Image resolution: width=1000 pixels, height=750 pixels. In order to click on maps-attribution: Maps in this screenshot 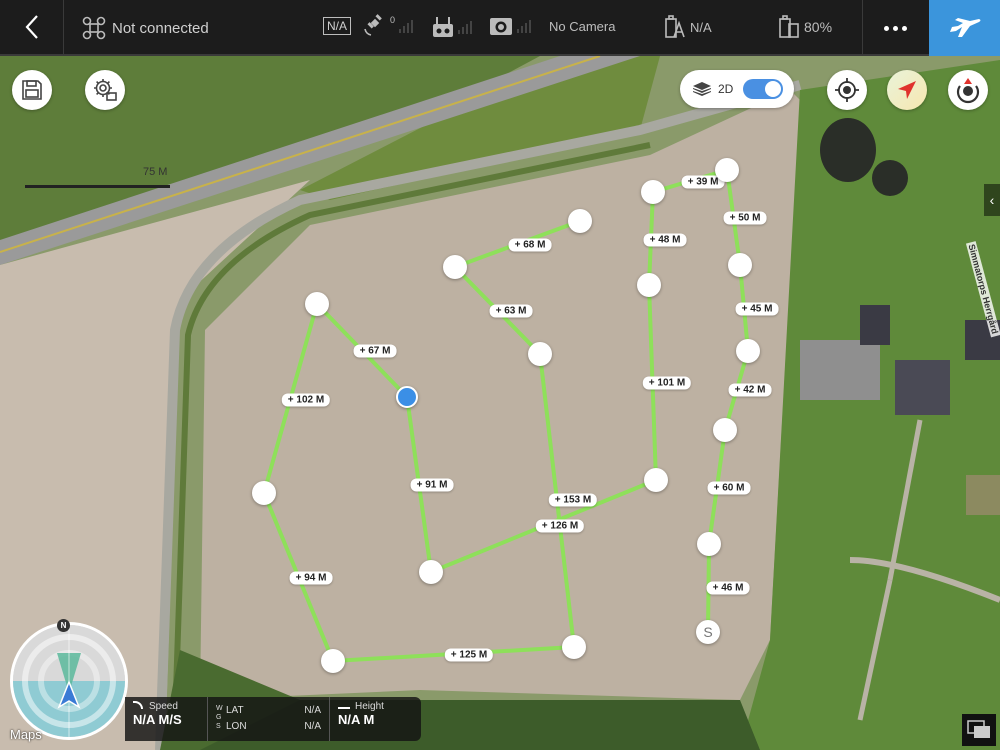, I will do `click(26, 734)`.